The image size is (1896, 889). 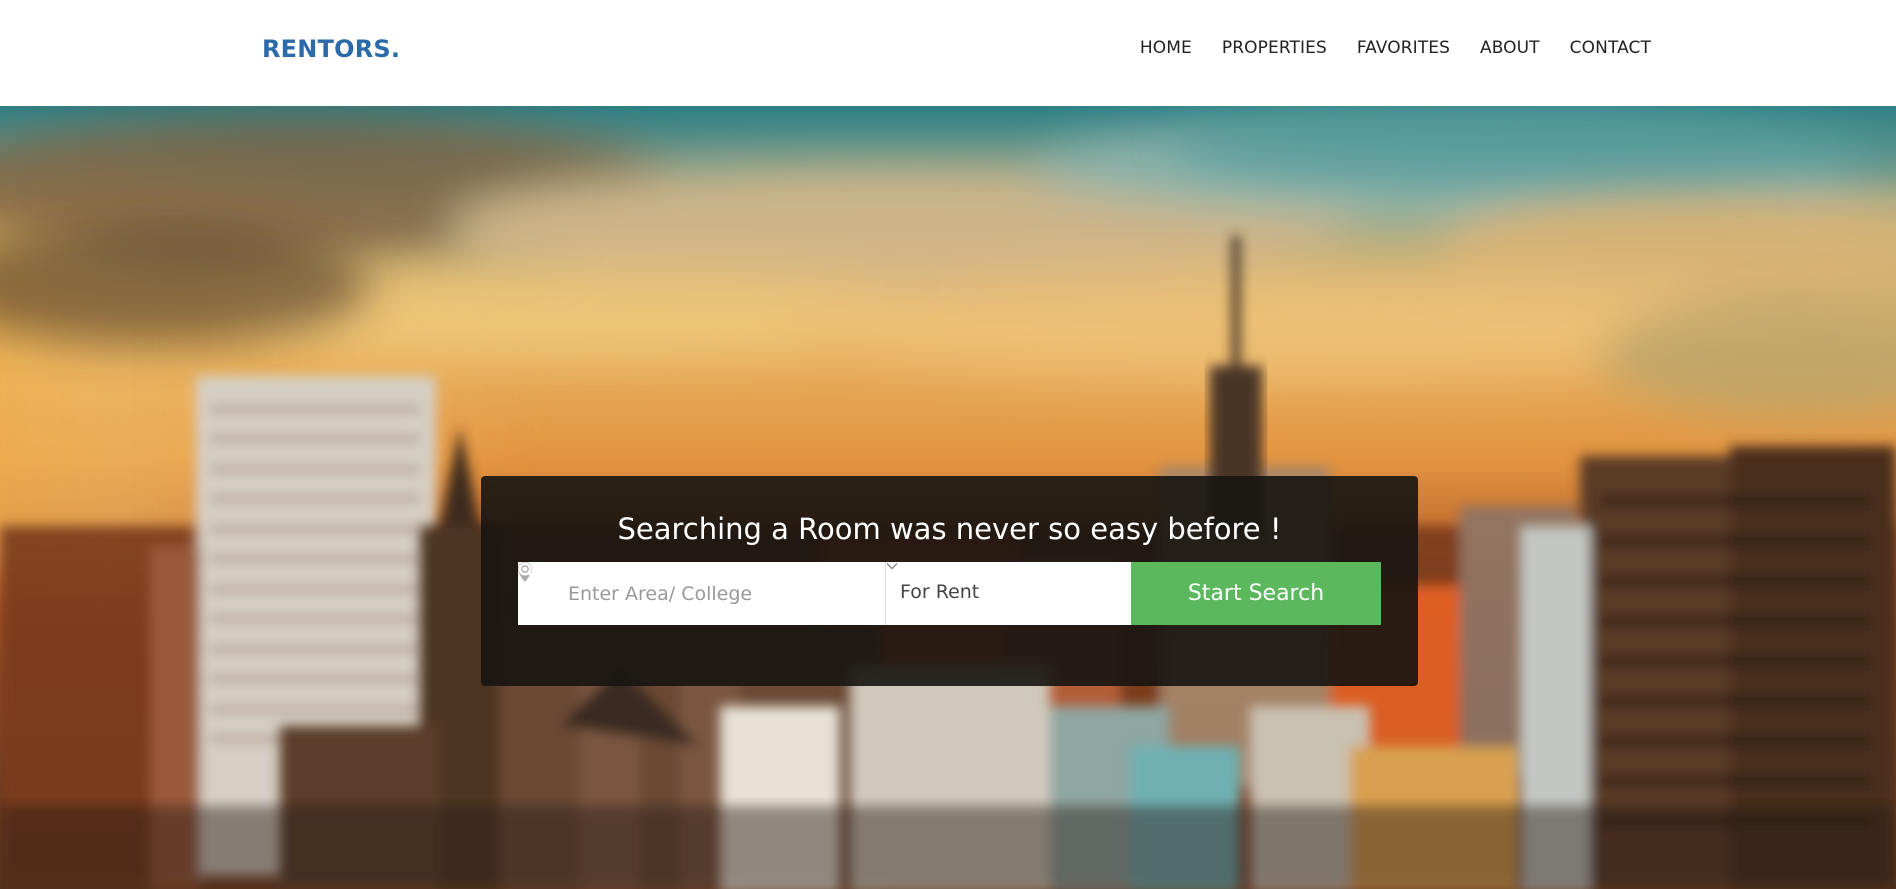 What do you see at coordinates (527, 571) in the screenshot?
I see `search-icon` at bounding box center [527, 571].